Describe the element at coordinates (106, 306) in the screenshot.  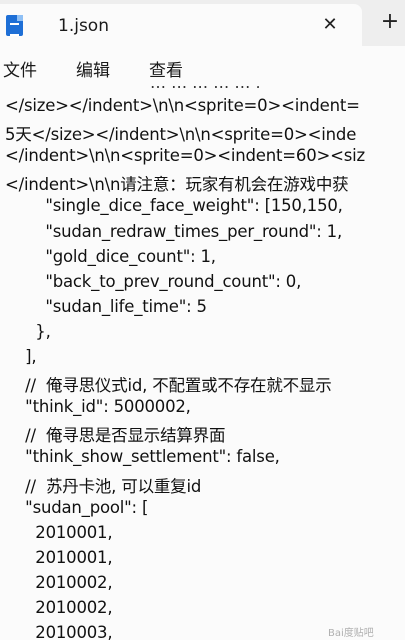
I see `code-line: "sudan_life_time": 5` at that location.